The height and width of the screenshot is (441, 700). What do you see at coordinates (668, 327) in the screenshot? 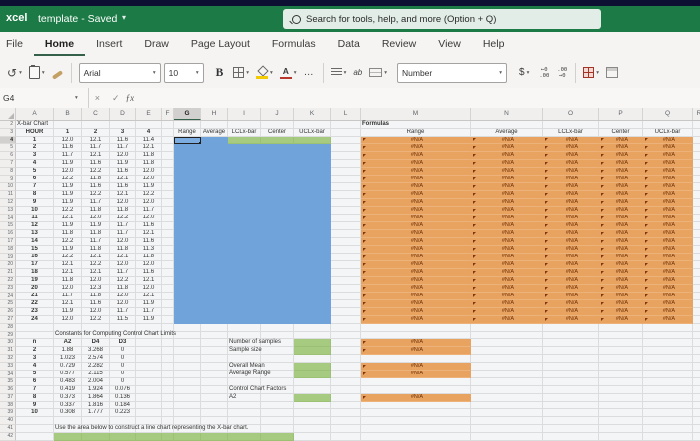
I see `cell-Q28` at bounding box center [668, 327].